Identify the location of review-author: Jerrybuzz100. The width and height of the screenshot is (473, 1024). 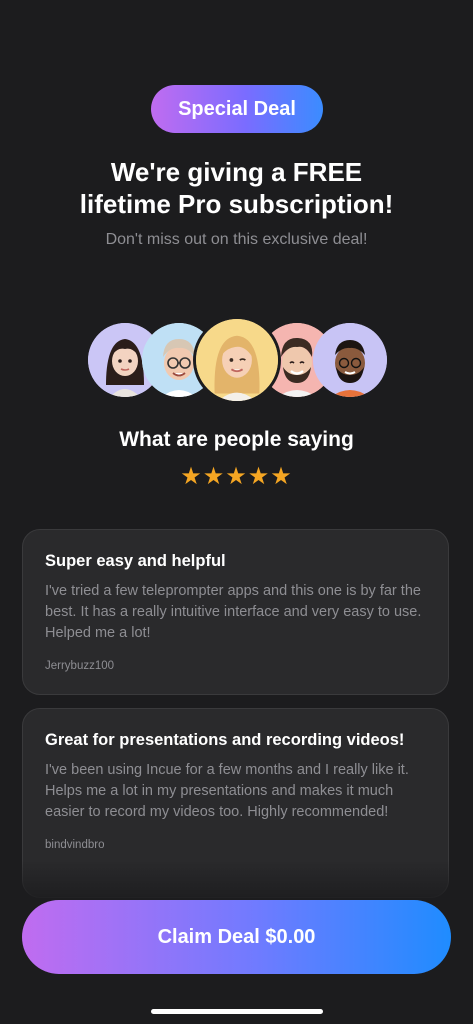
(80, 666).